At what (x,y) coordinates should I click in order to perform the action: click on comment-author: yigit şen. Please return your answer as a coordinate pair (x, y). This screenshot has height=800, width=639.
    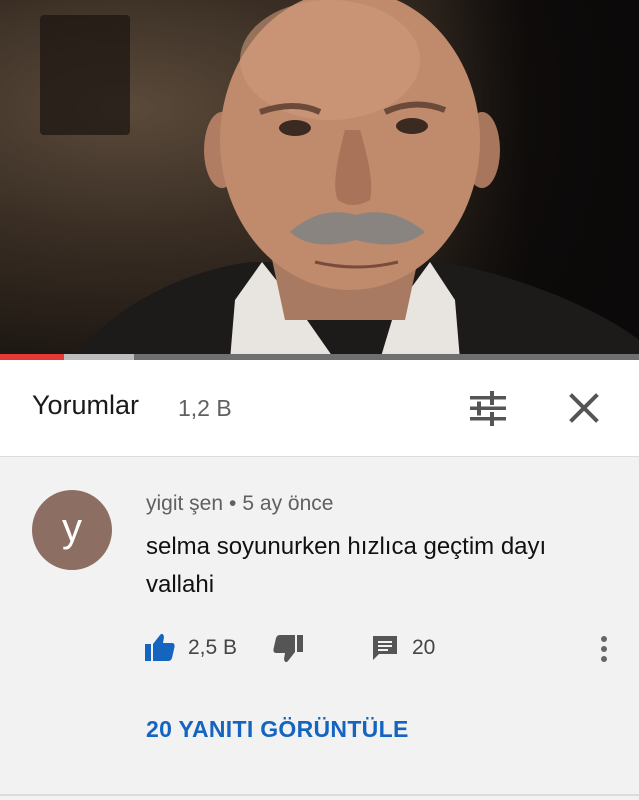
    Looking at the image, I should click on (184, 503).